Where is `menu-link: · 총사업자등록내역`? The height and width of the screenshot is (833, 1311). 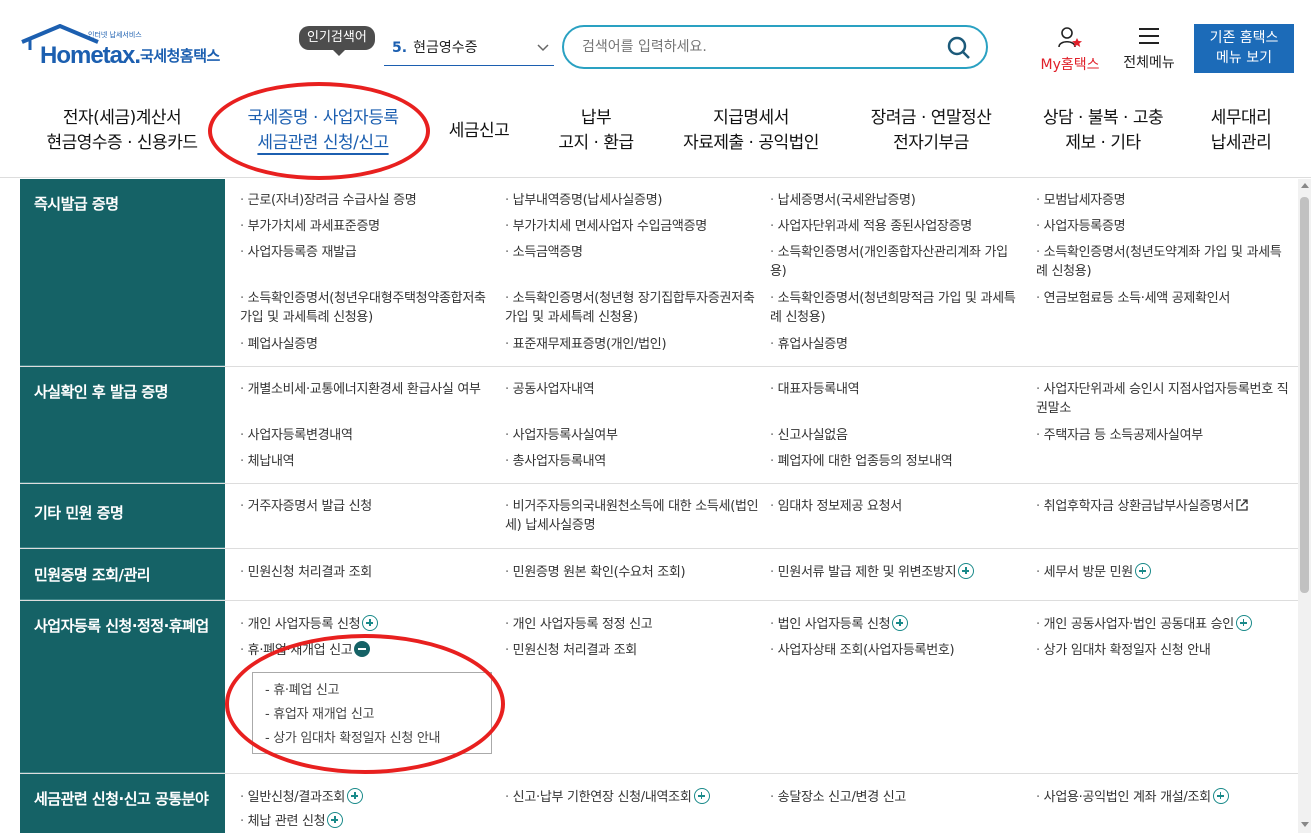 menu-link: · 총사업자등록내역 is located at coordinates (632, 461).